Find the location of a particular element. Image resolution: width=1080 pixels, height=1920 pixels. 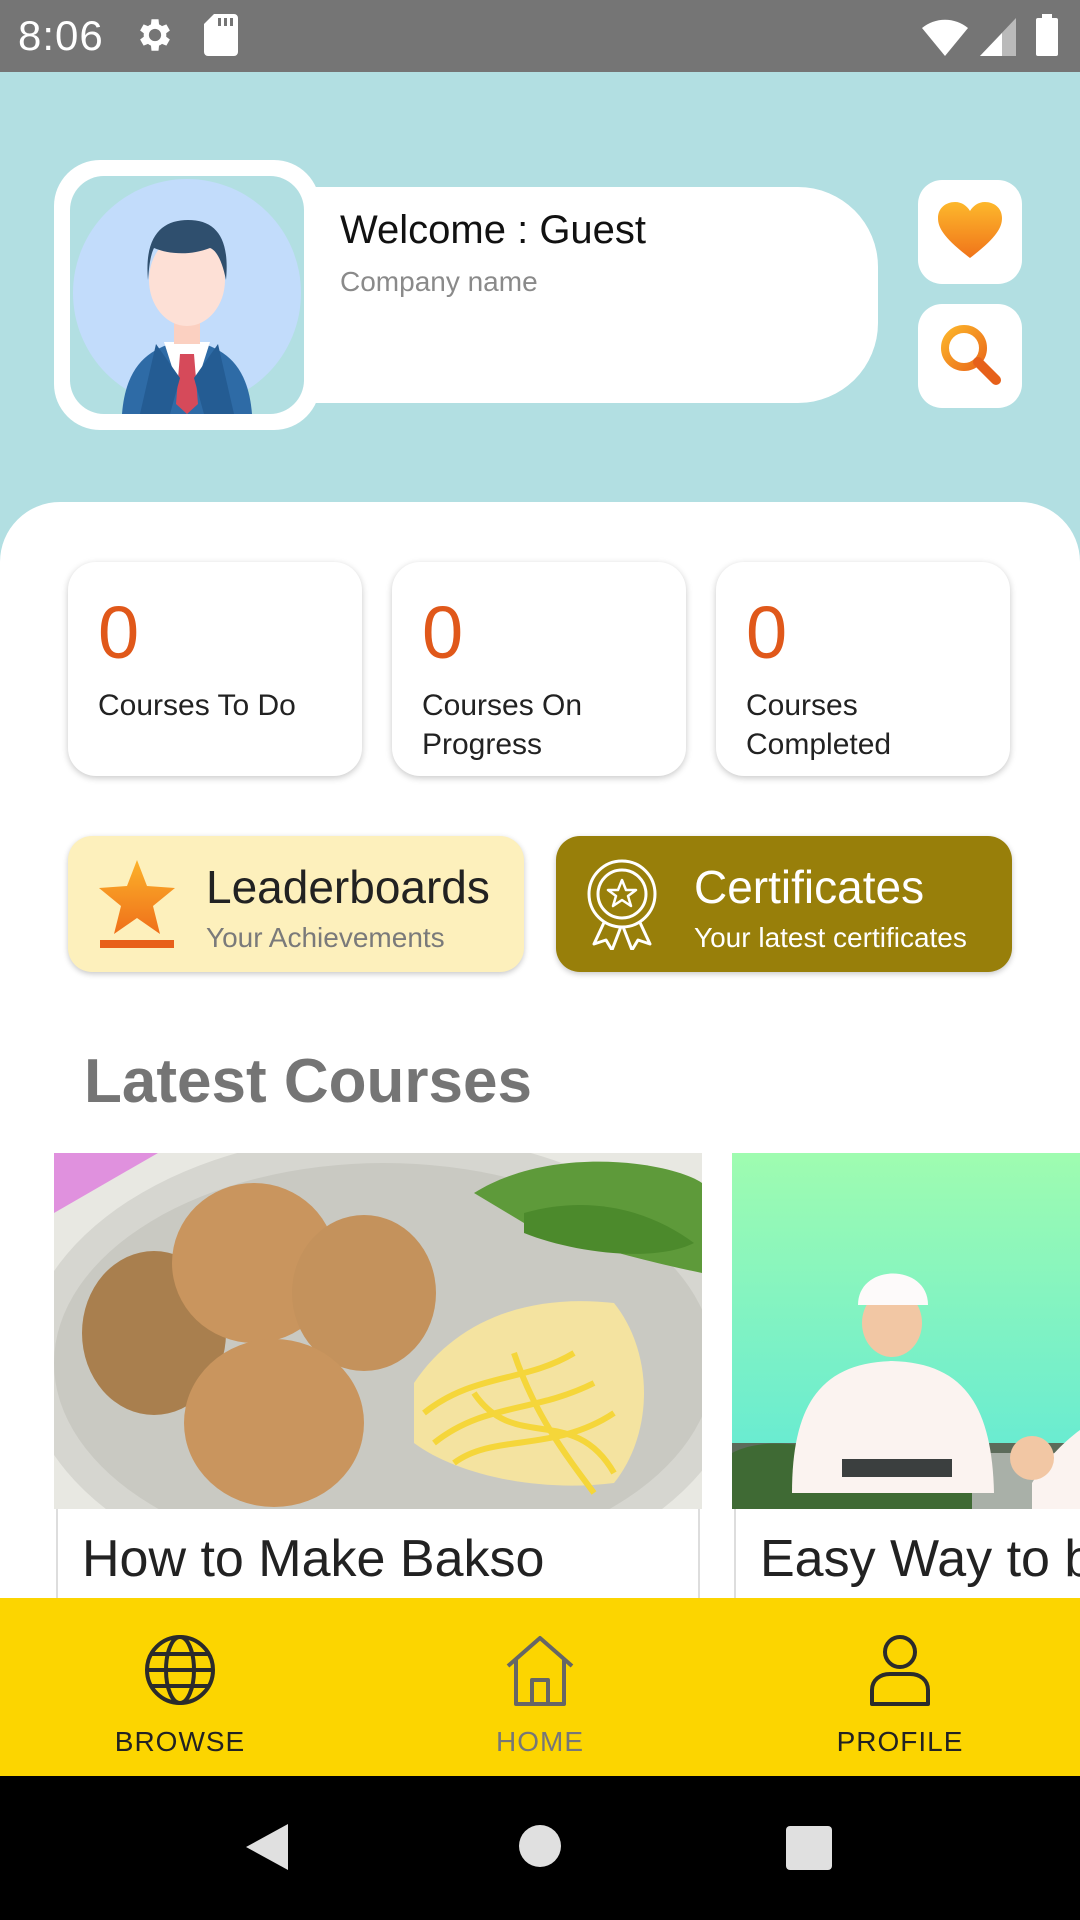

home-icon is located at coordinates (540, 1672).